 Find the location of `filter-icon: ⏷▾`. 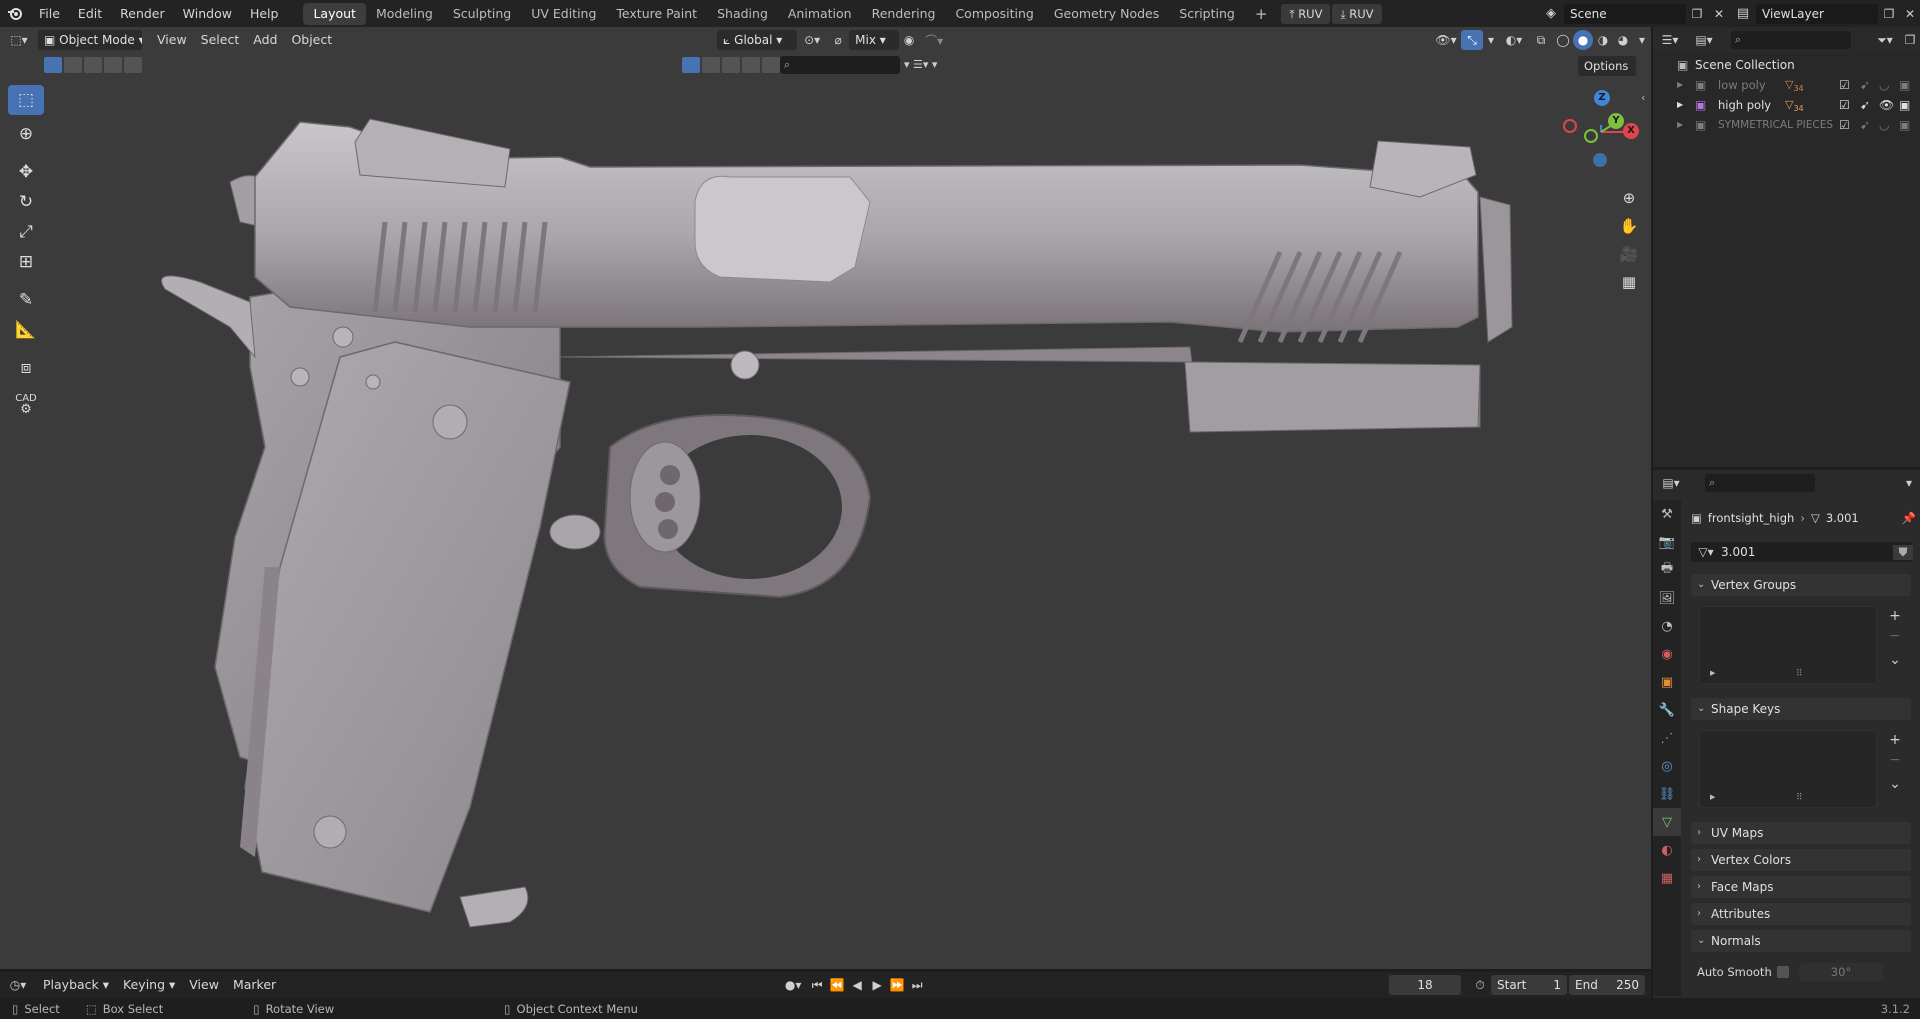

filter-icon: ⏷▾ is located at coordinates (1885, 40).